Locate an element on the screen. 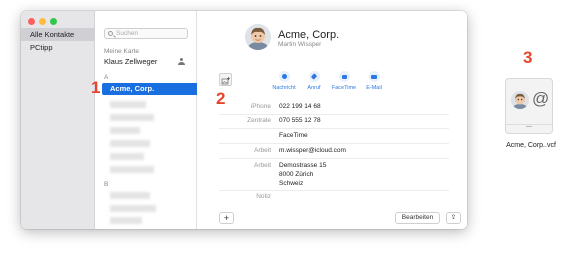 The width and height of the screenshot is (580, 258). add-photo-button is located at coordinates (225, 79).